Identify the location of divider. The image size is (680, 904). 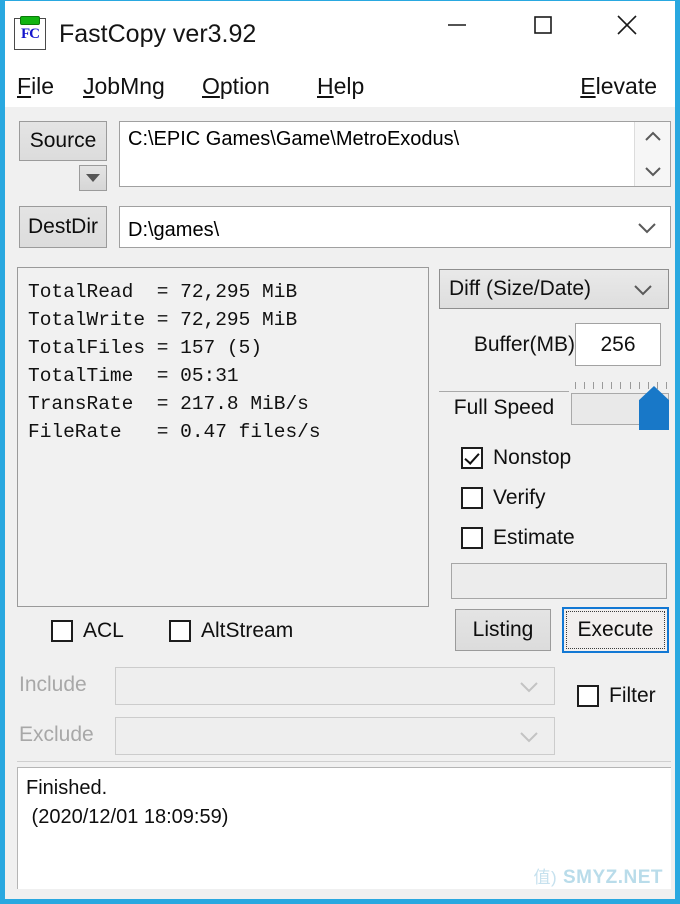
(344, 761).